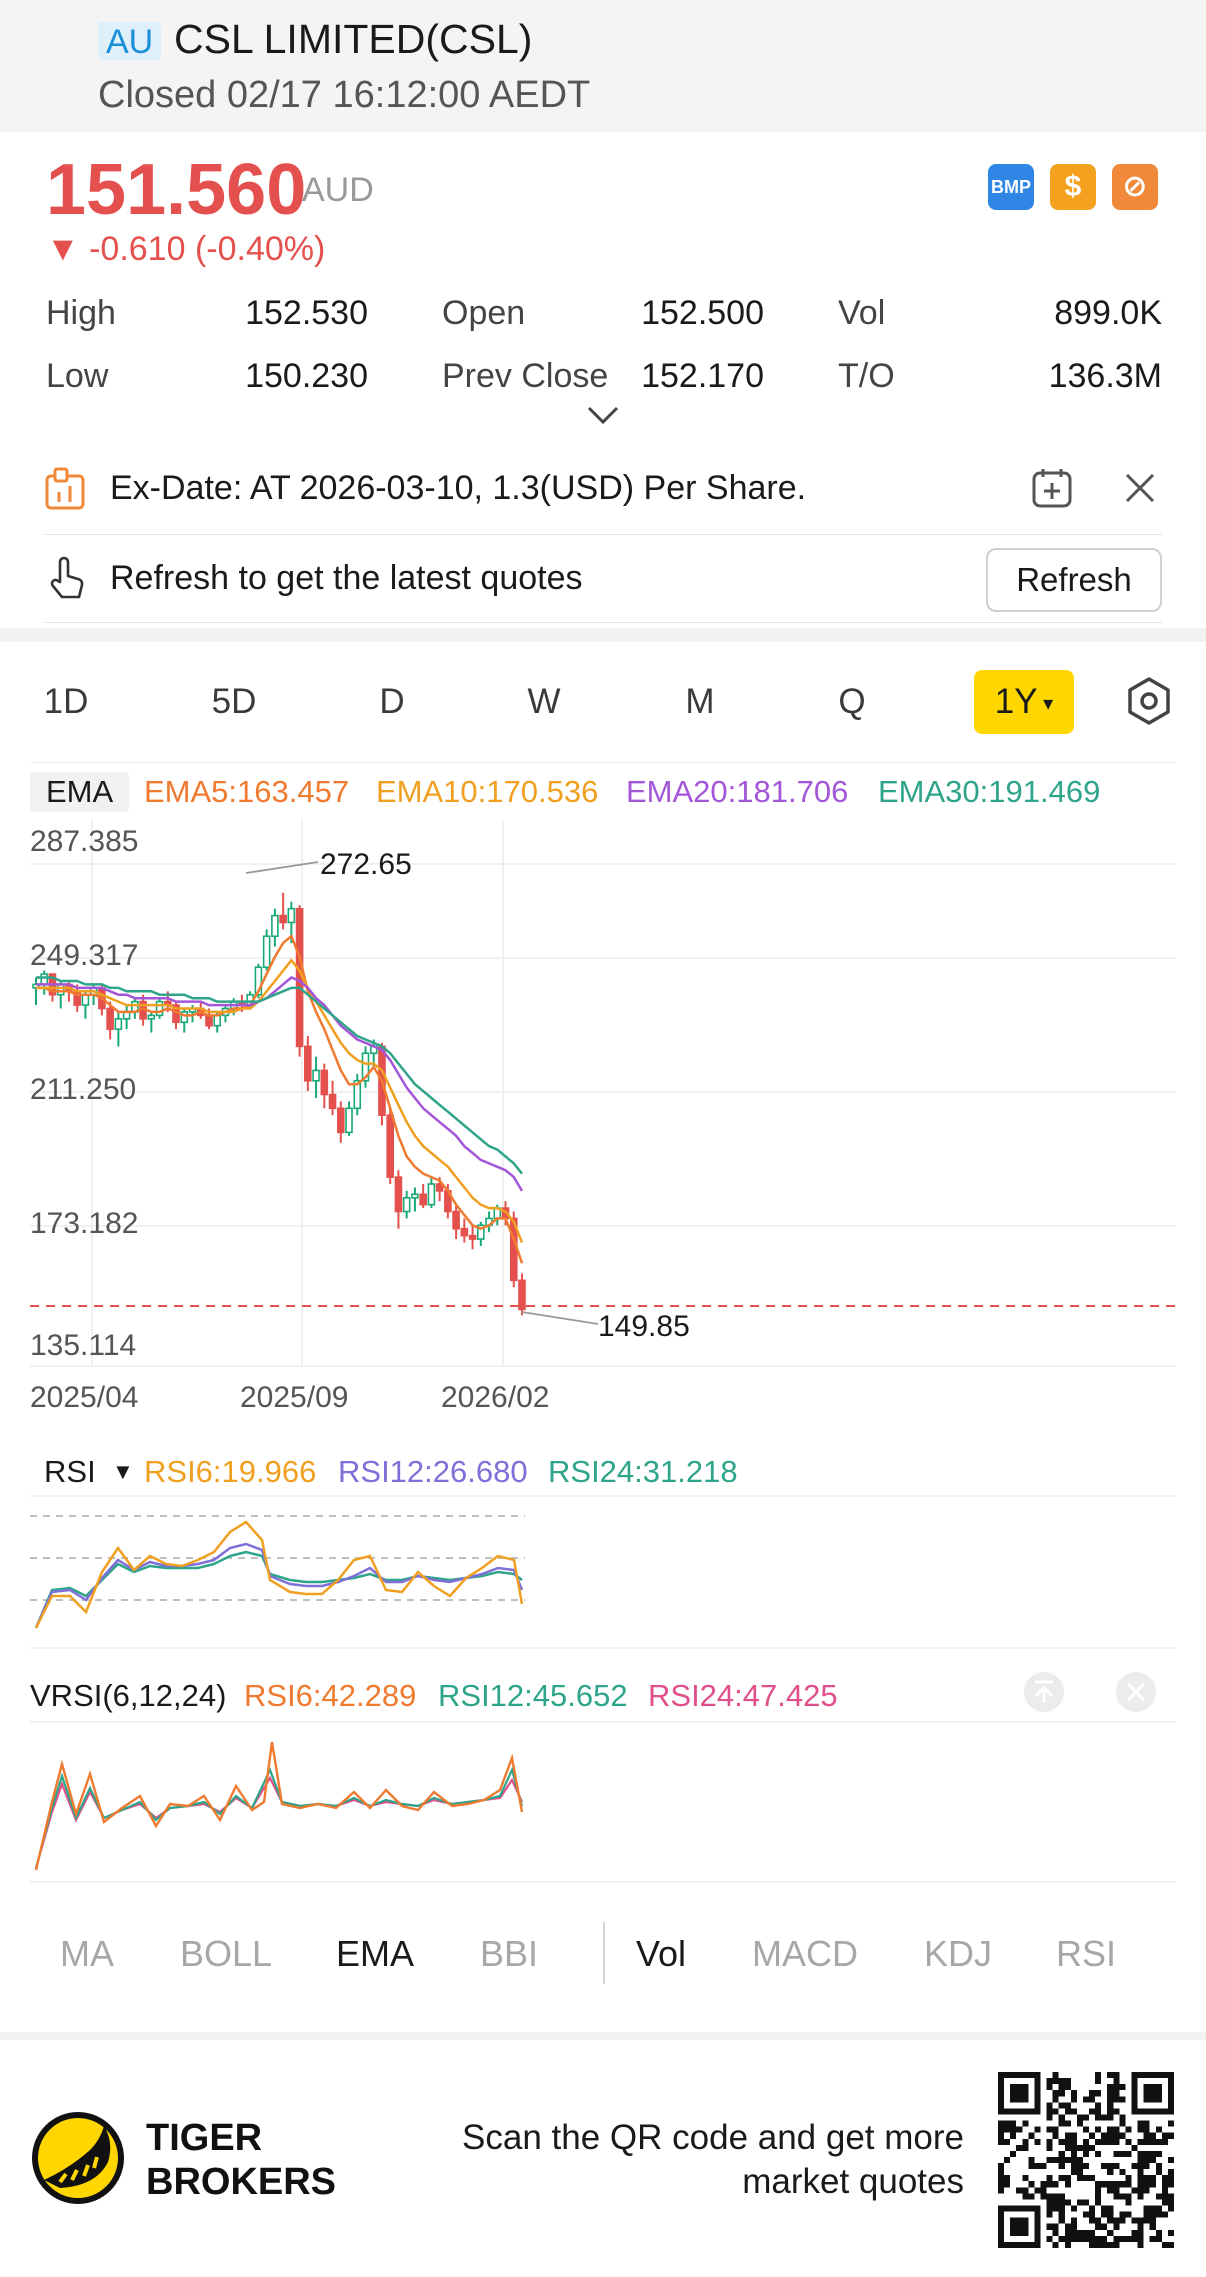 The width and height of the screenshot is (1206, 2277). What do you see at coordinates (128, 1696) in the screenshot?
I see `vrsi-panel-name: VRSI(6,12,24)` at bounding box center [128, 1696].